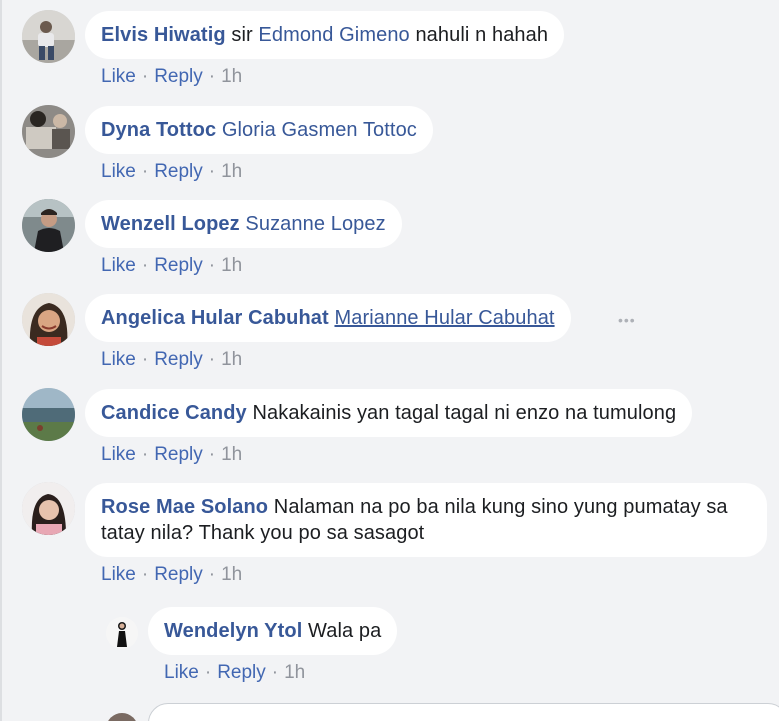 The height and width of the screenshot is (721, 779). Describe the element at coordinates (479, 35) in the screenshot. I see `comment-text: nahuli n hahah` at that location.